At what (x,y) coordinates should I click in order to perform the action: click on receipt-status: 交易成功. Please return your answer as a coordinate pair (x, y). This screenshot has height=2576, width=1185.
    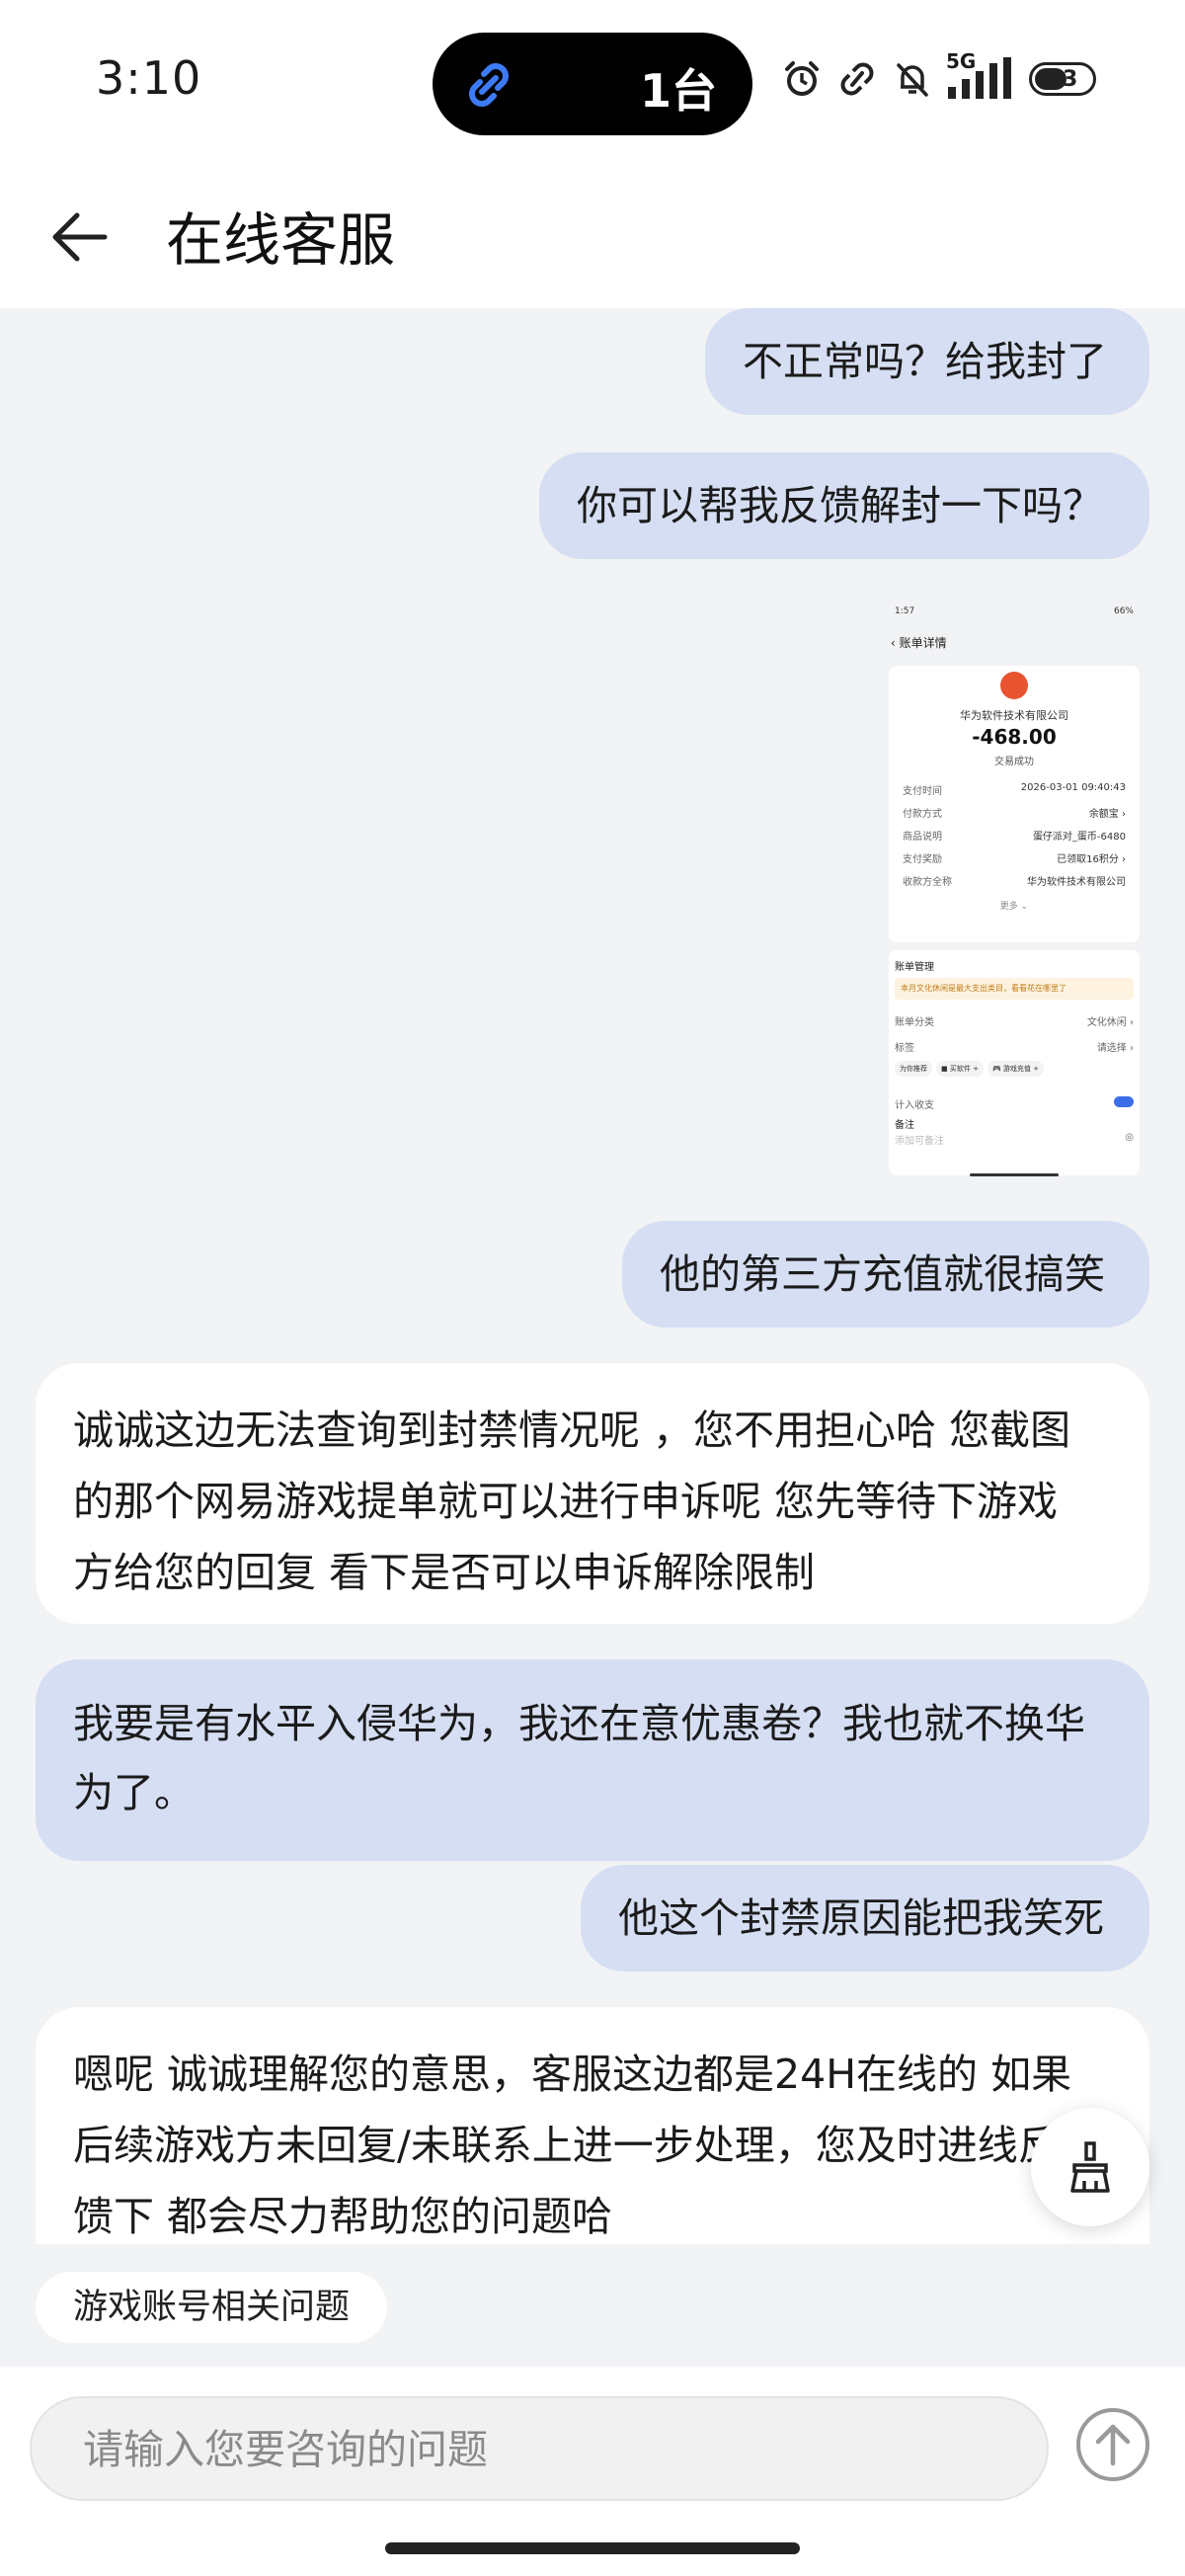
    Looking at the image, I should click on (1014, 762).